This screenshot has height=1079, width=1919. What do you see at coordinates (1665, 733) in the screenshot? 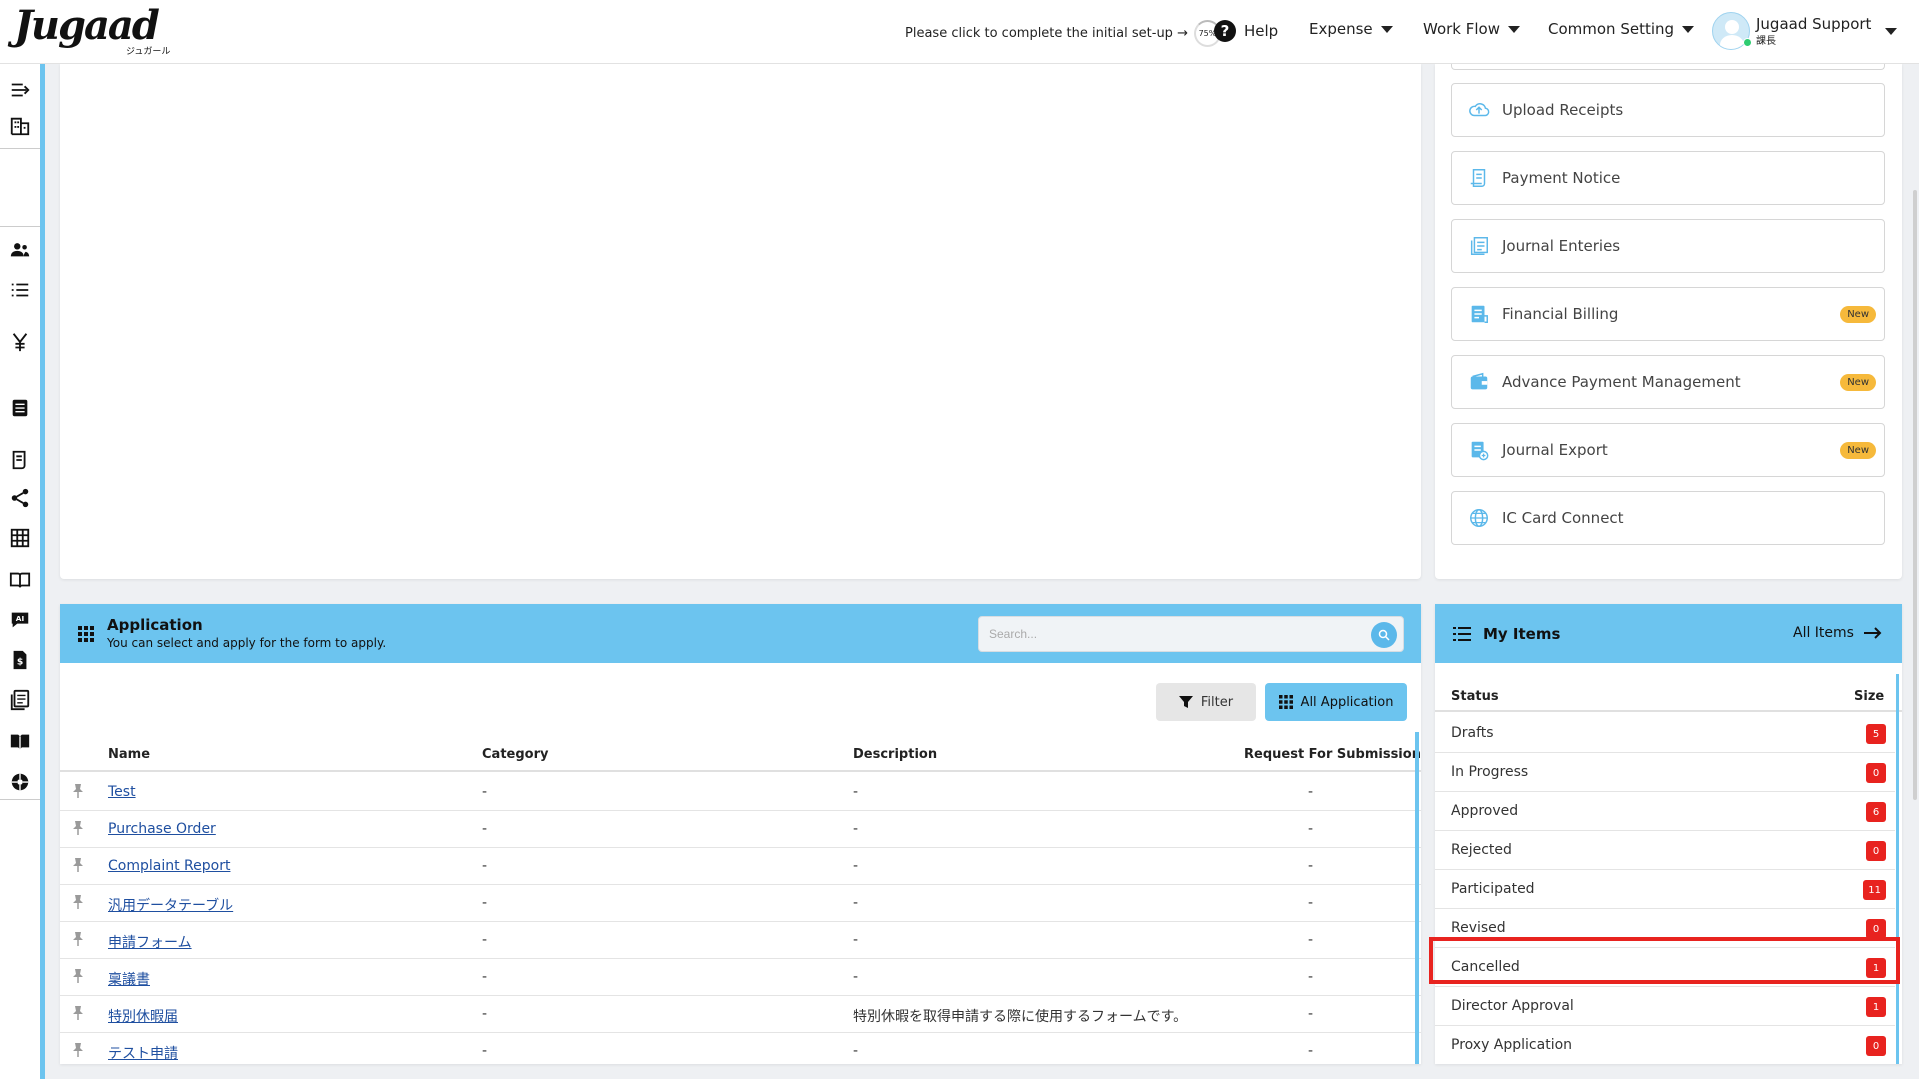
I see `my-item-row: Drafts 5` at bounding box center [1665, 733].